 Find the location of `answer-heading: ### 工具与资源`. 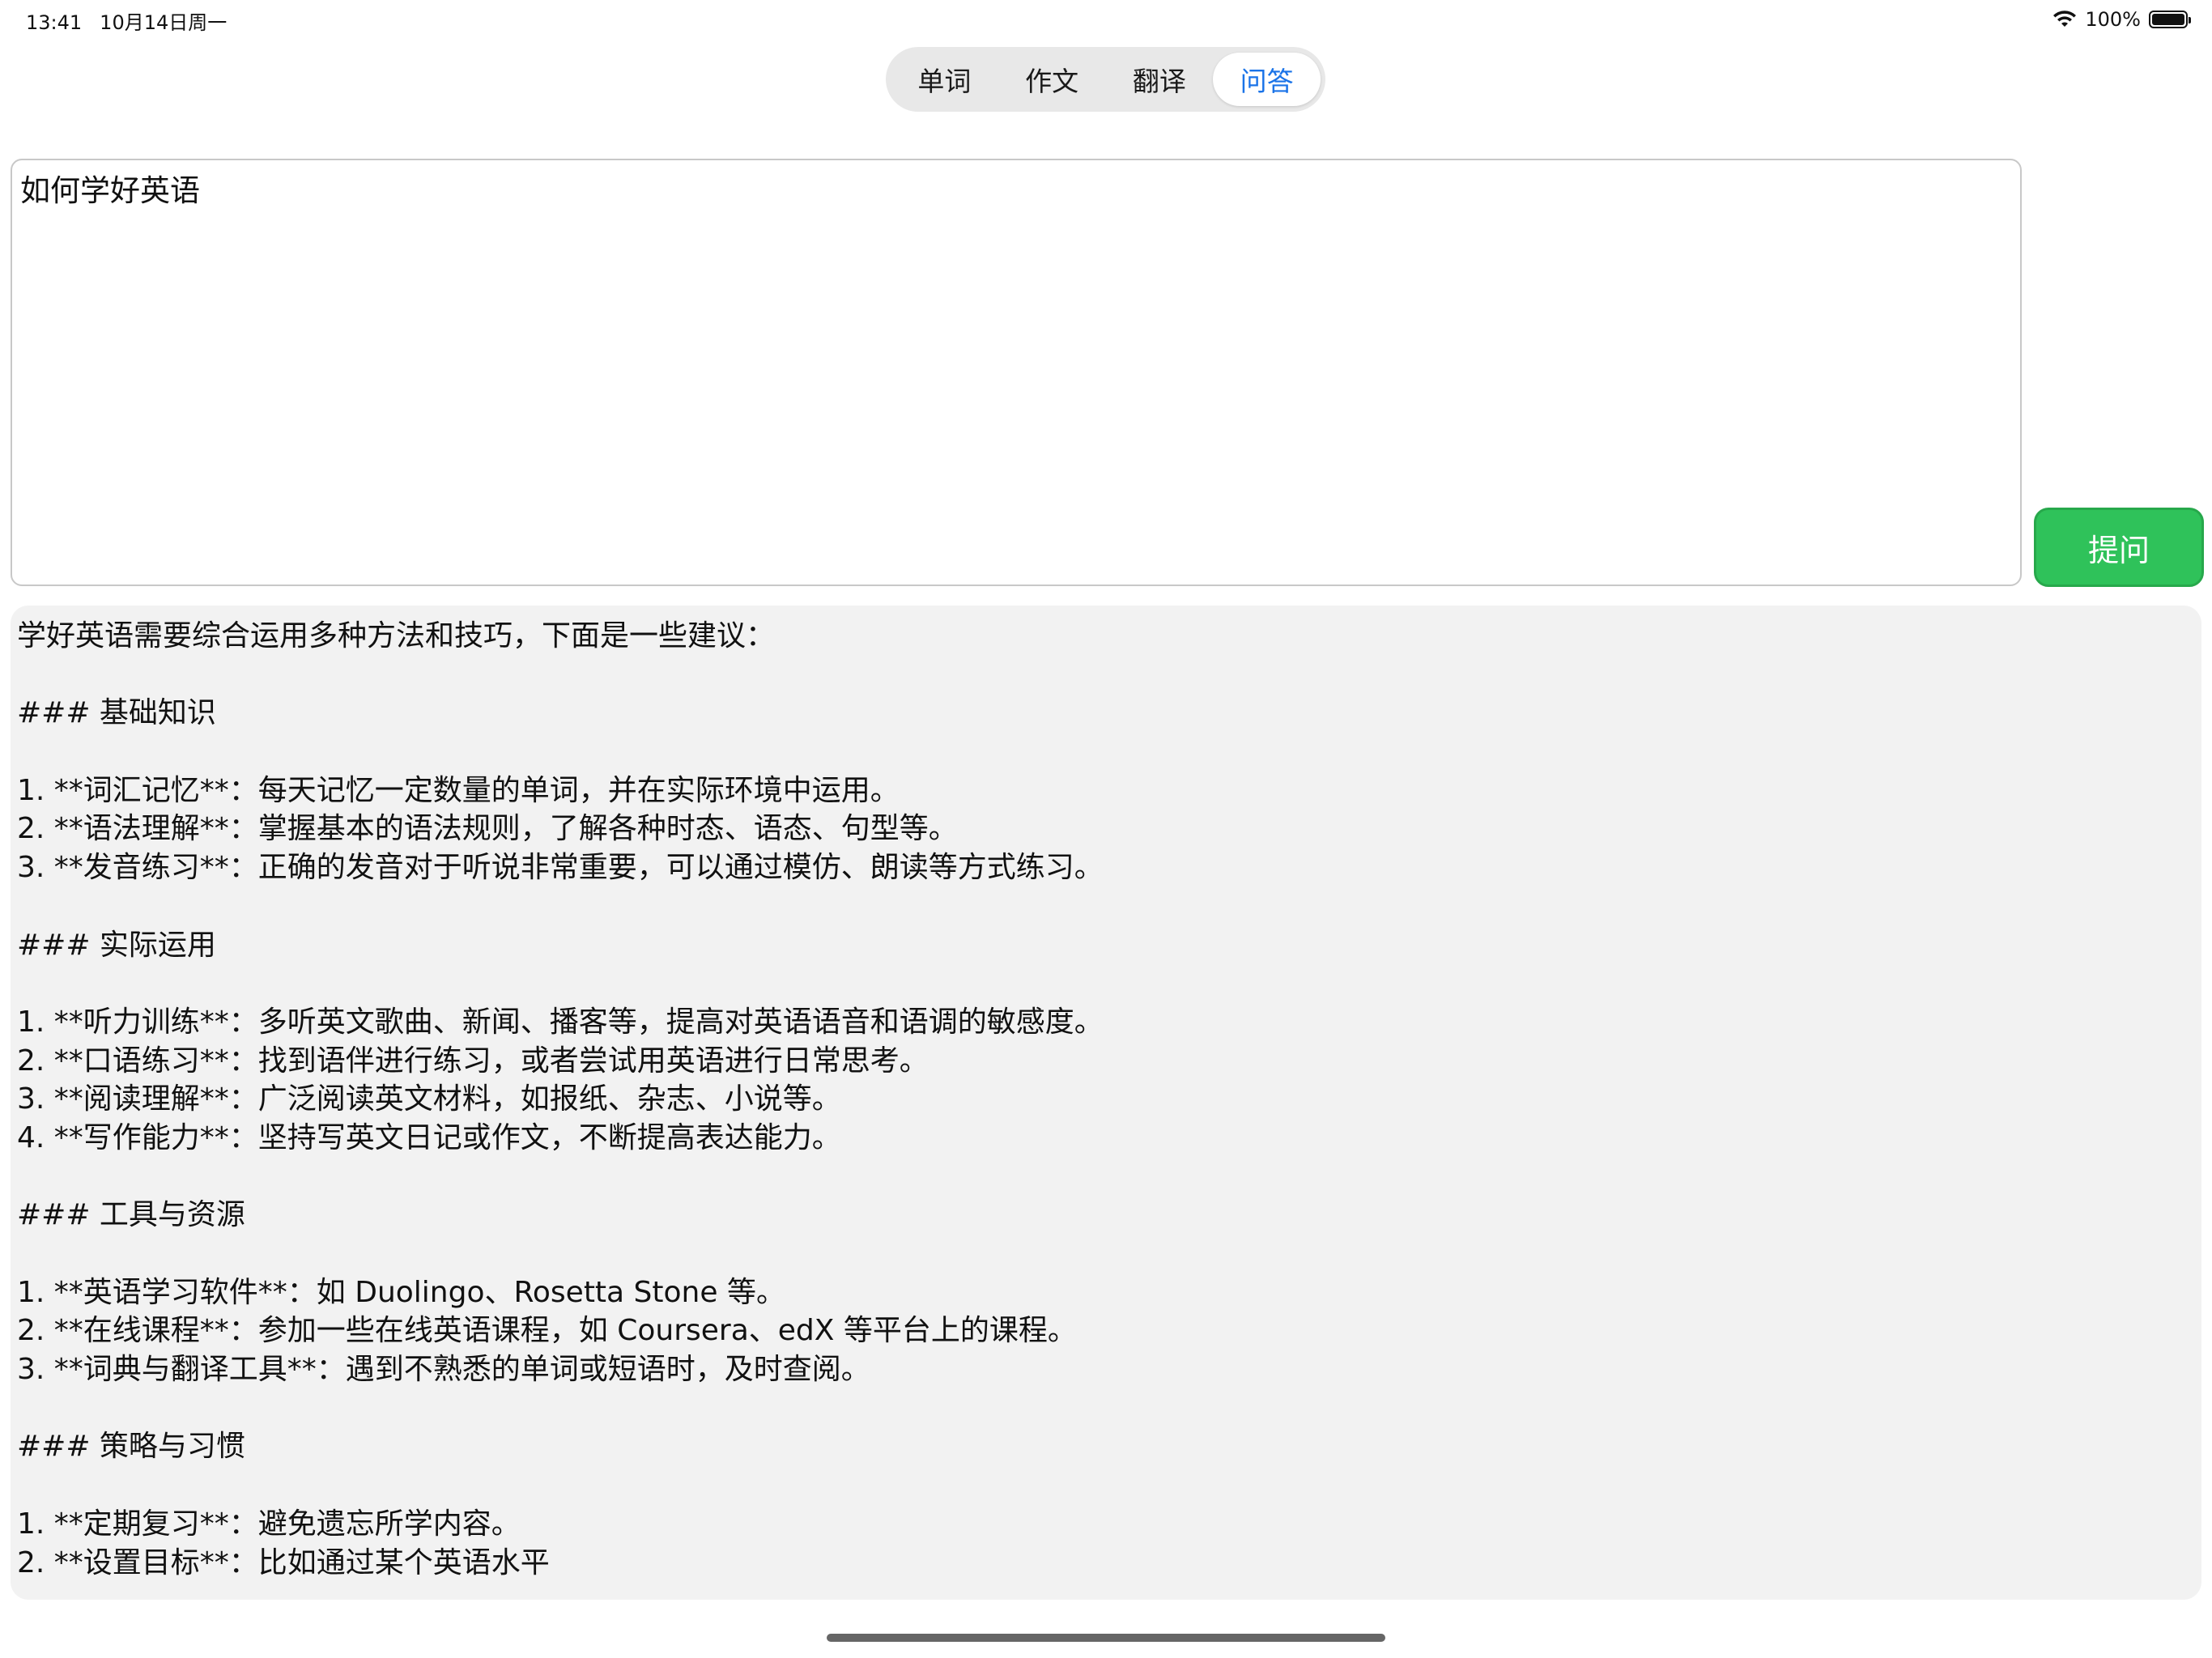

answer-heading: ### 工具与资源 is located at coordinates (131, 1215).